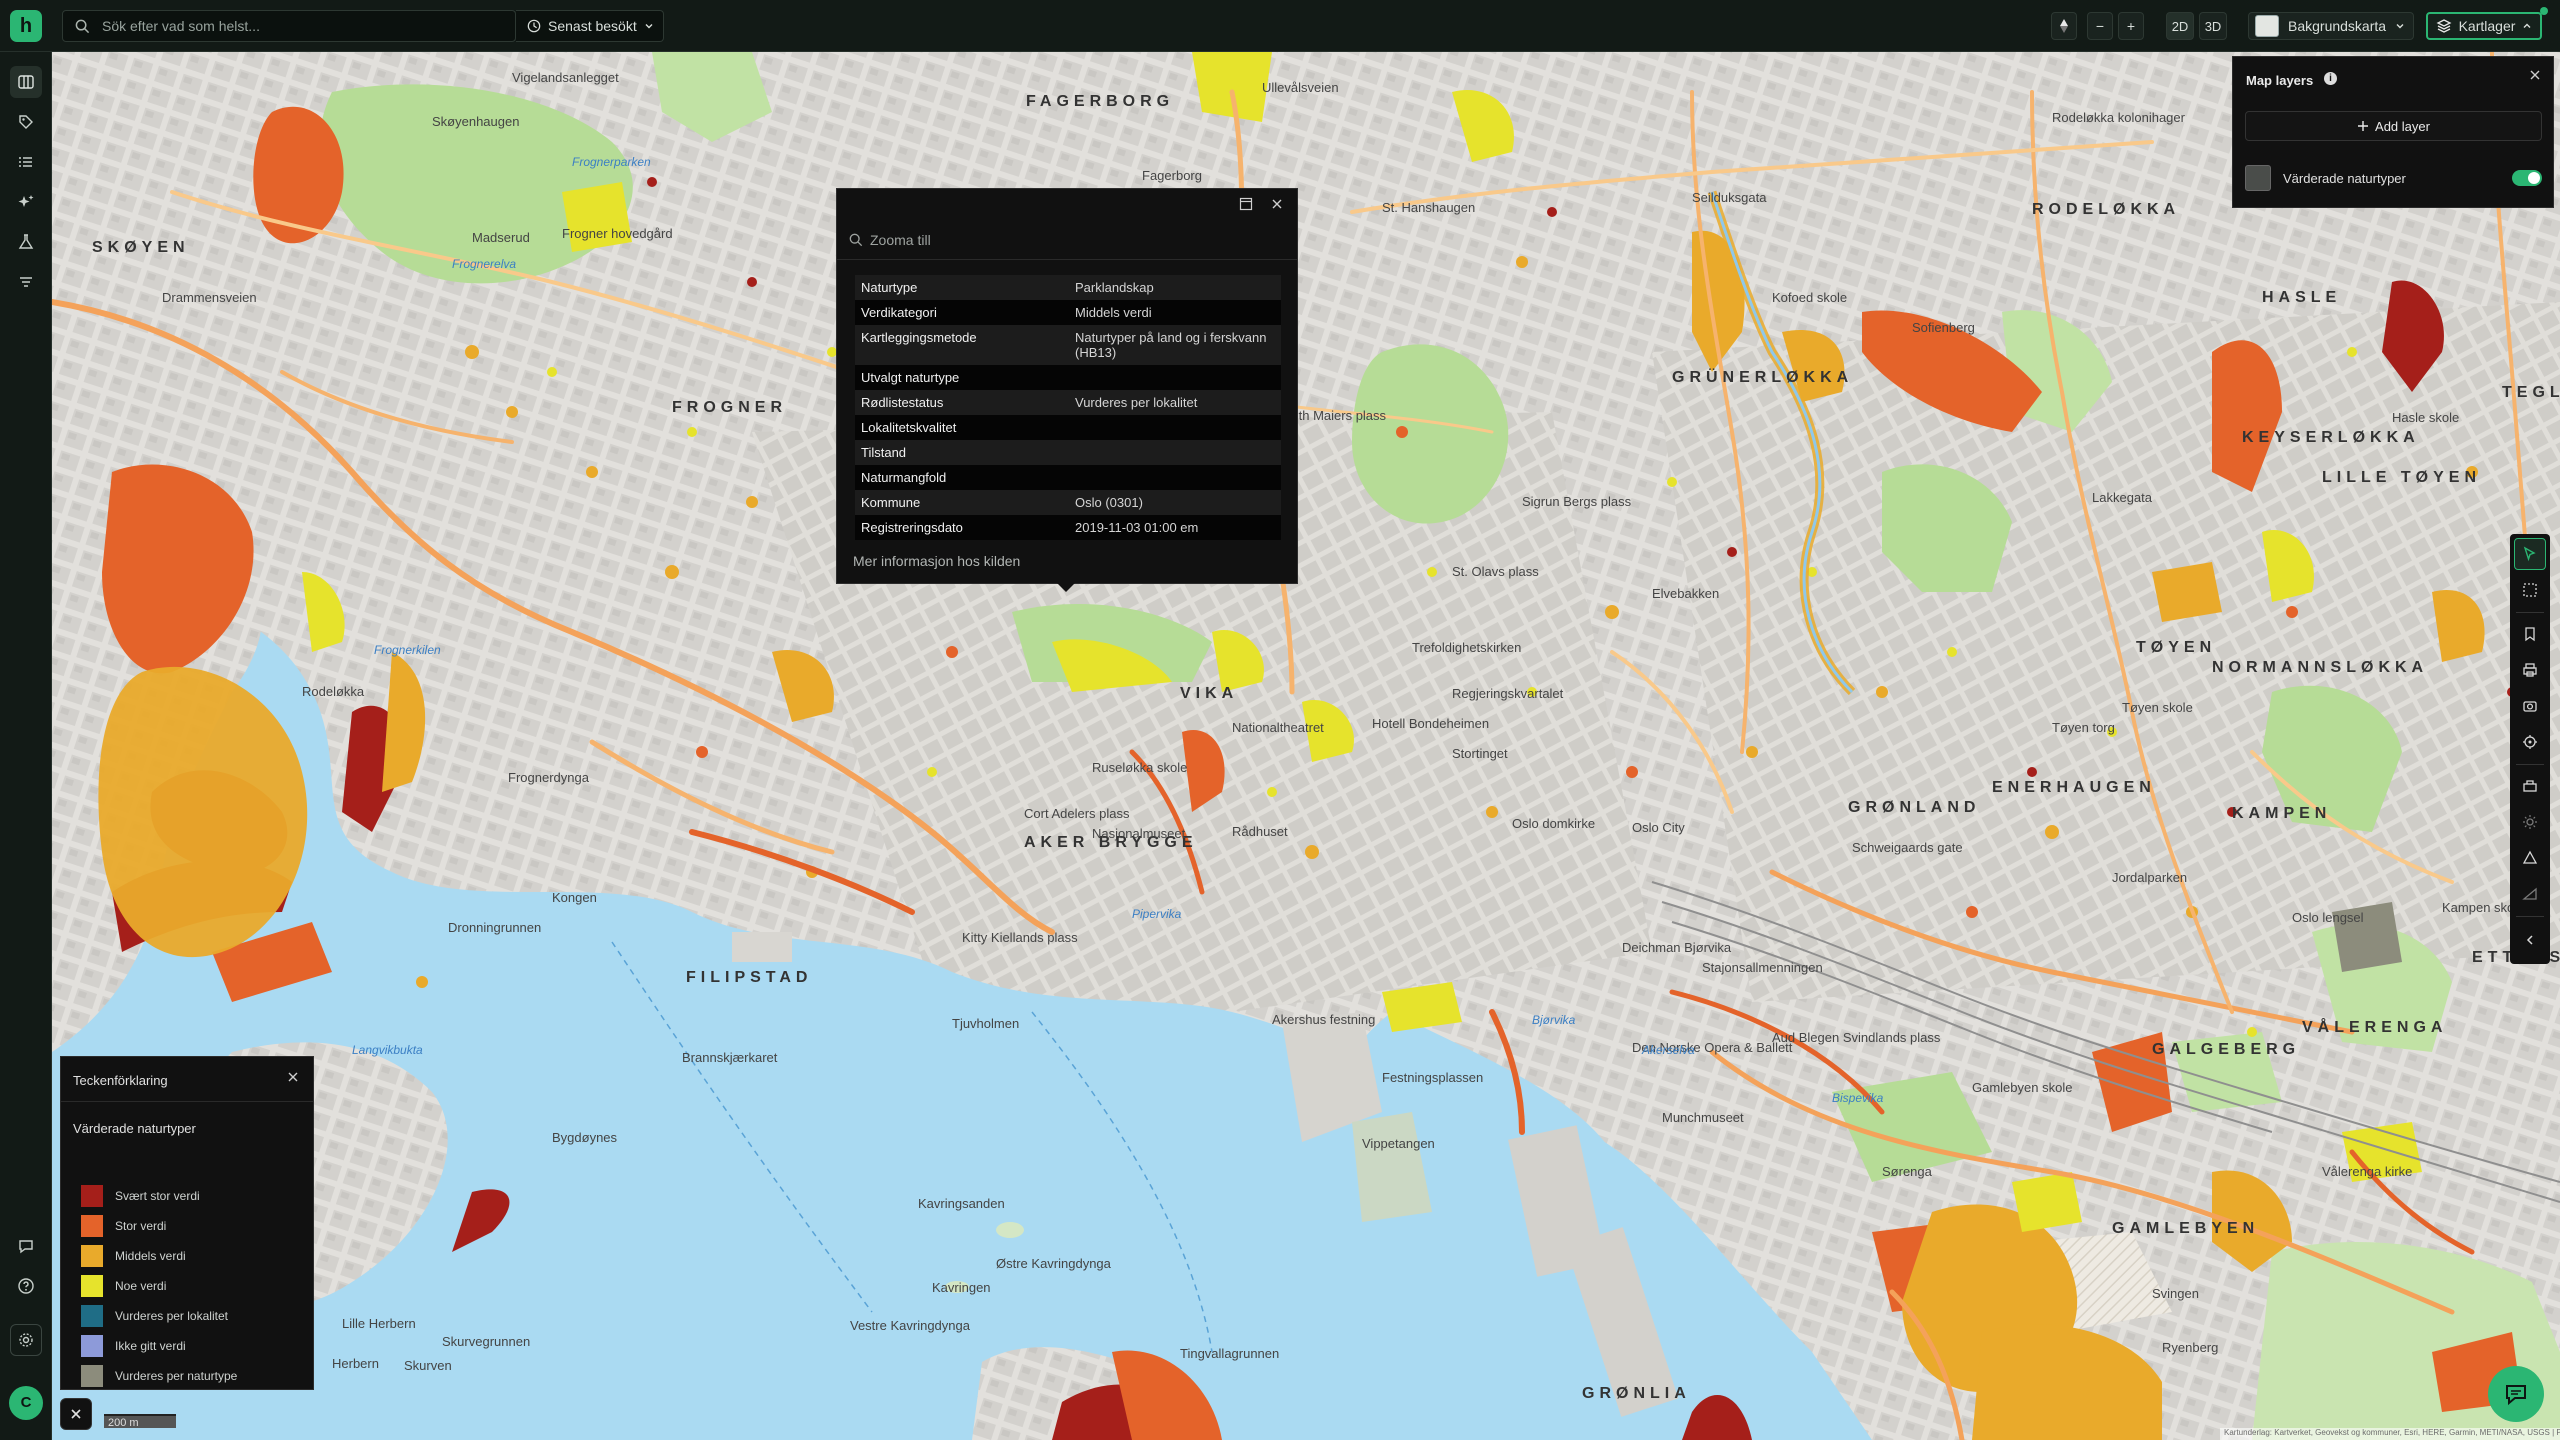 The image size is (2560, 1440). I want to click on svg-text: Nasjonalmuseet, so click(1139, 833).